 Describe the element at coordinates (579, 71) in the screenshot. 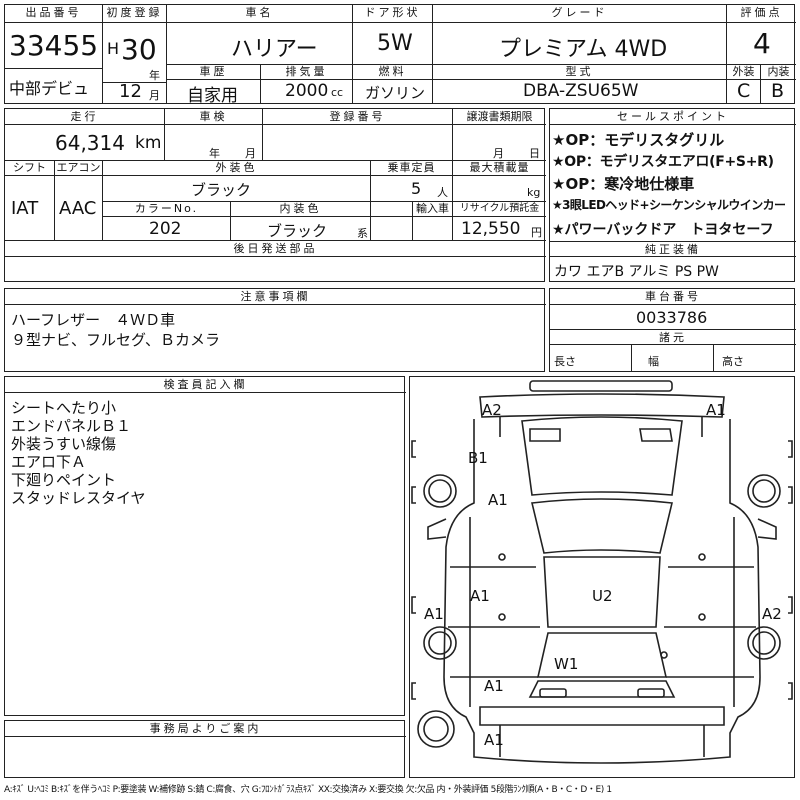

I see `model-code-header: 型式` at that location.